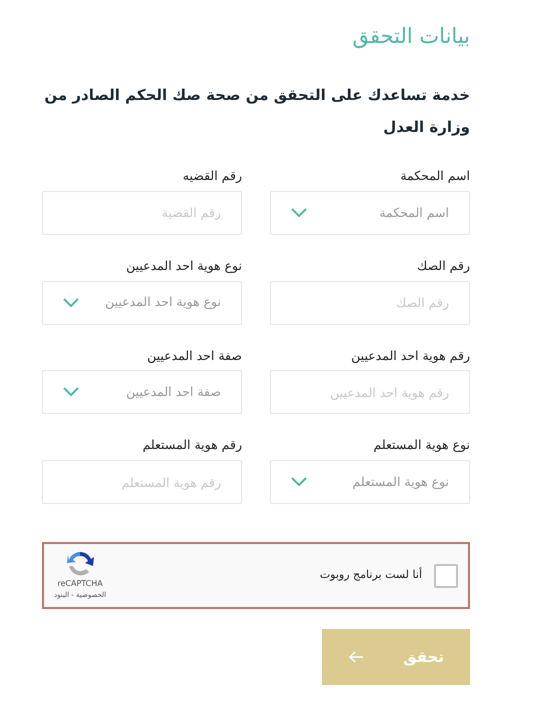  I want to click on captcha-label: أنا لست برنامج روبوت, so click(370, 575).